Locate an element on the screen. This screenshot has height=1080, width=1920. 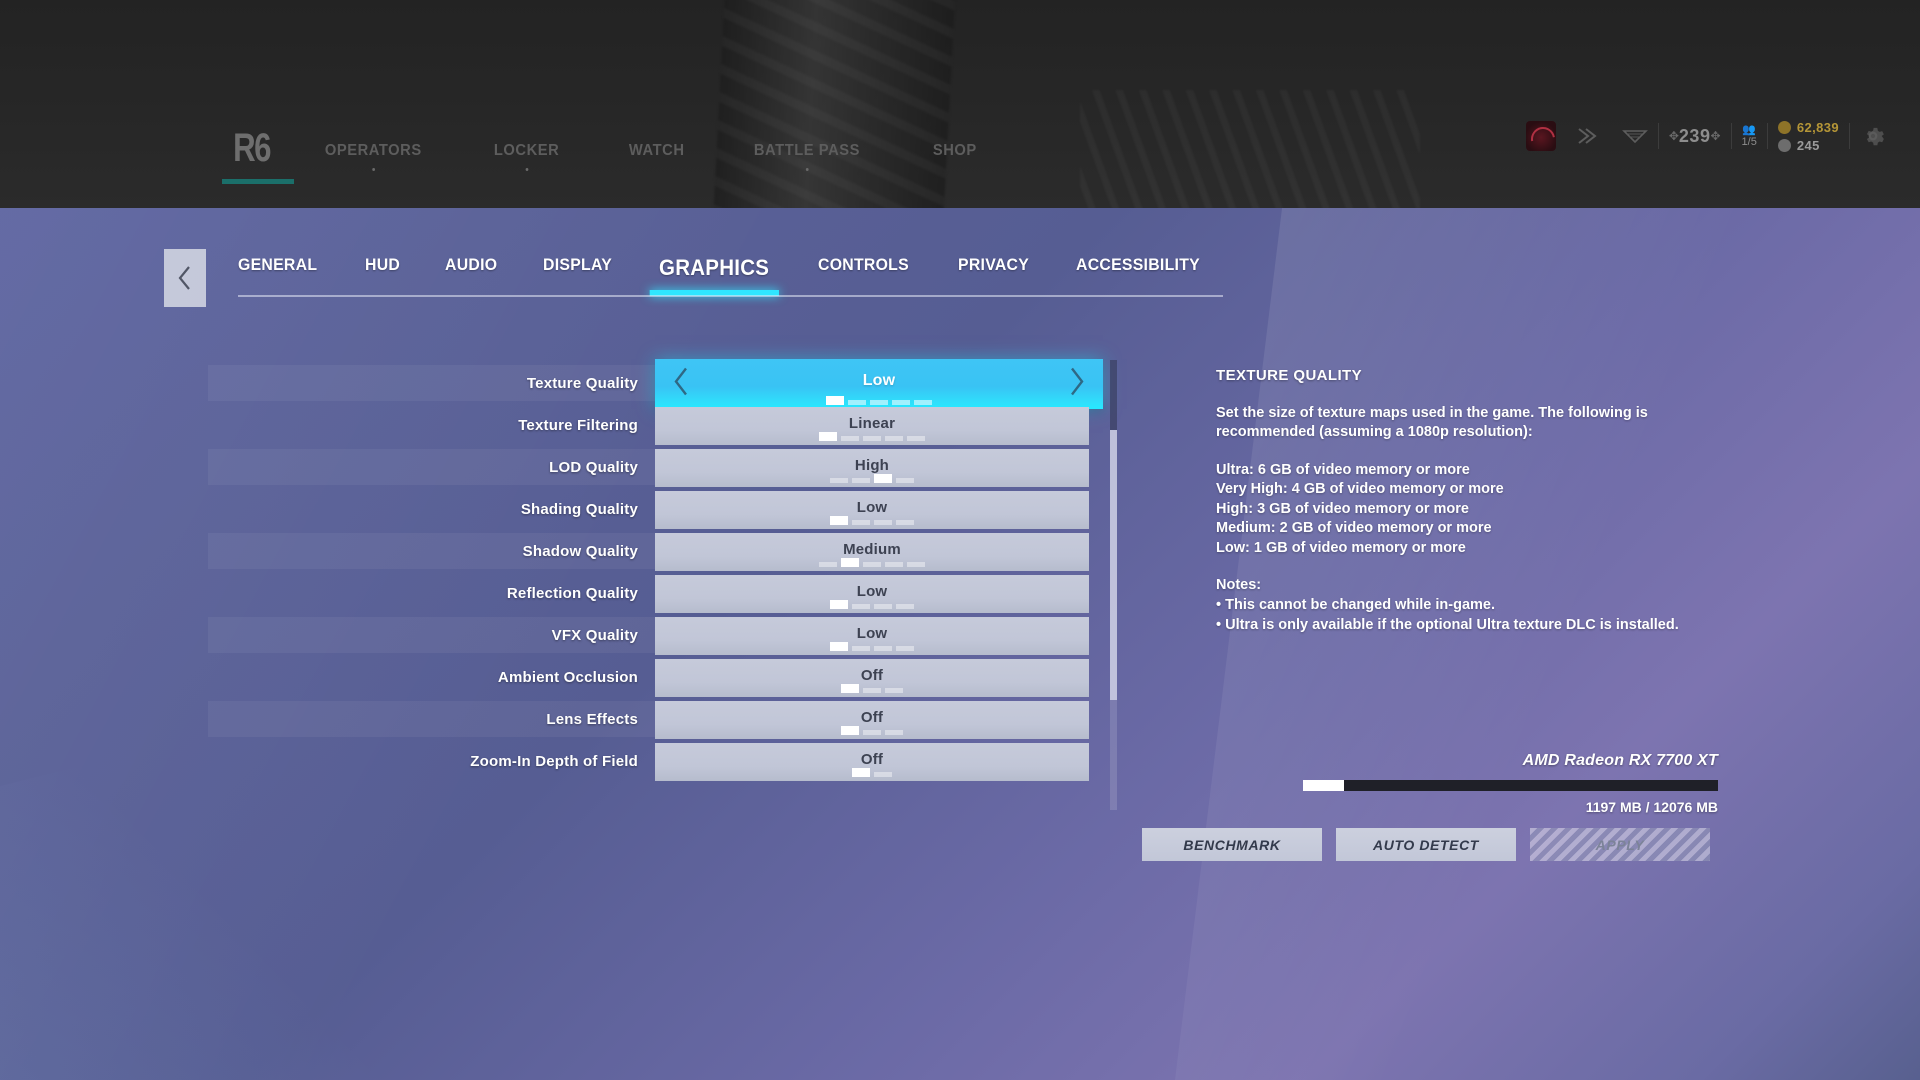
setting-row: VFX Quality Low is located at coordinates (658, 638).